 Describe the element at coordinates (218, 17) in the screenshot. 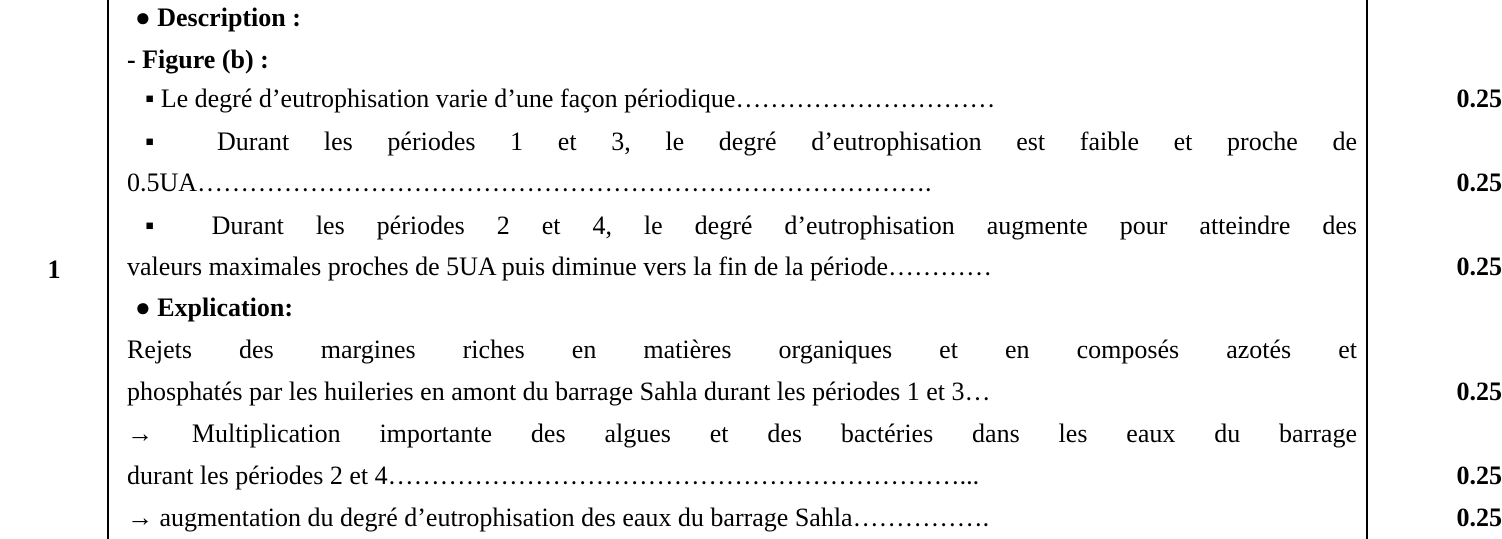

I see `description-heading: ● Description :` at that location.